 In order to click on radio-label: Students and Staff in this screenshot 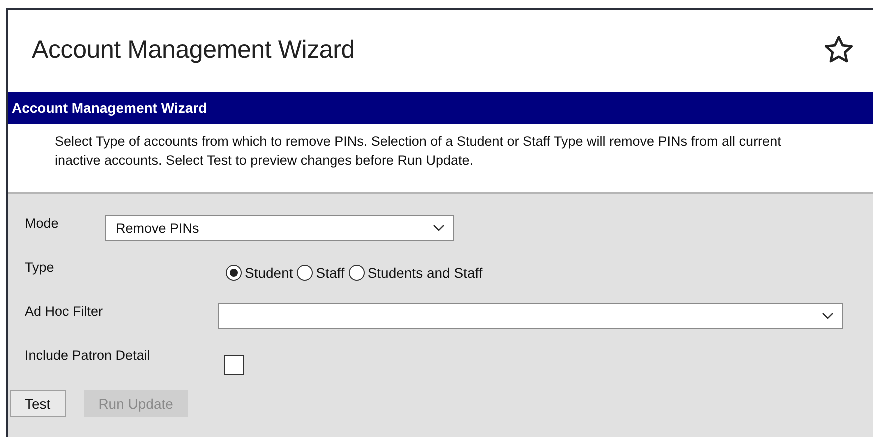, I will do `click(425, 273)`.